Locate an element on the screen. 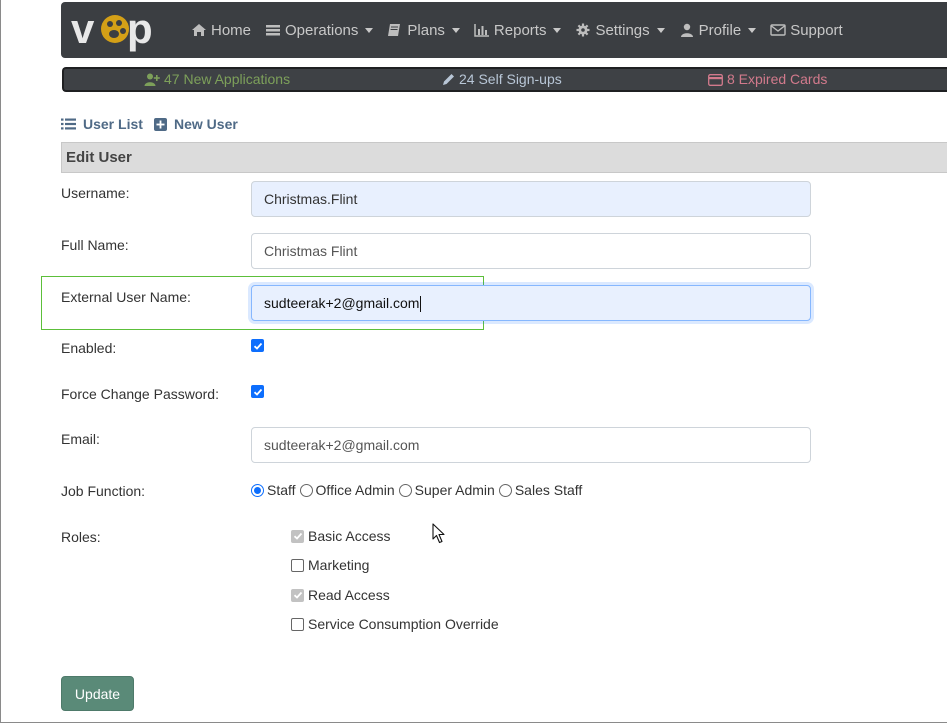 The image size is (947, 723). user-icon is located at coordinates (686, 30).